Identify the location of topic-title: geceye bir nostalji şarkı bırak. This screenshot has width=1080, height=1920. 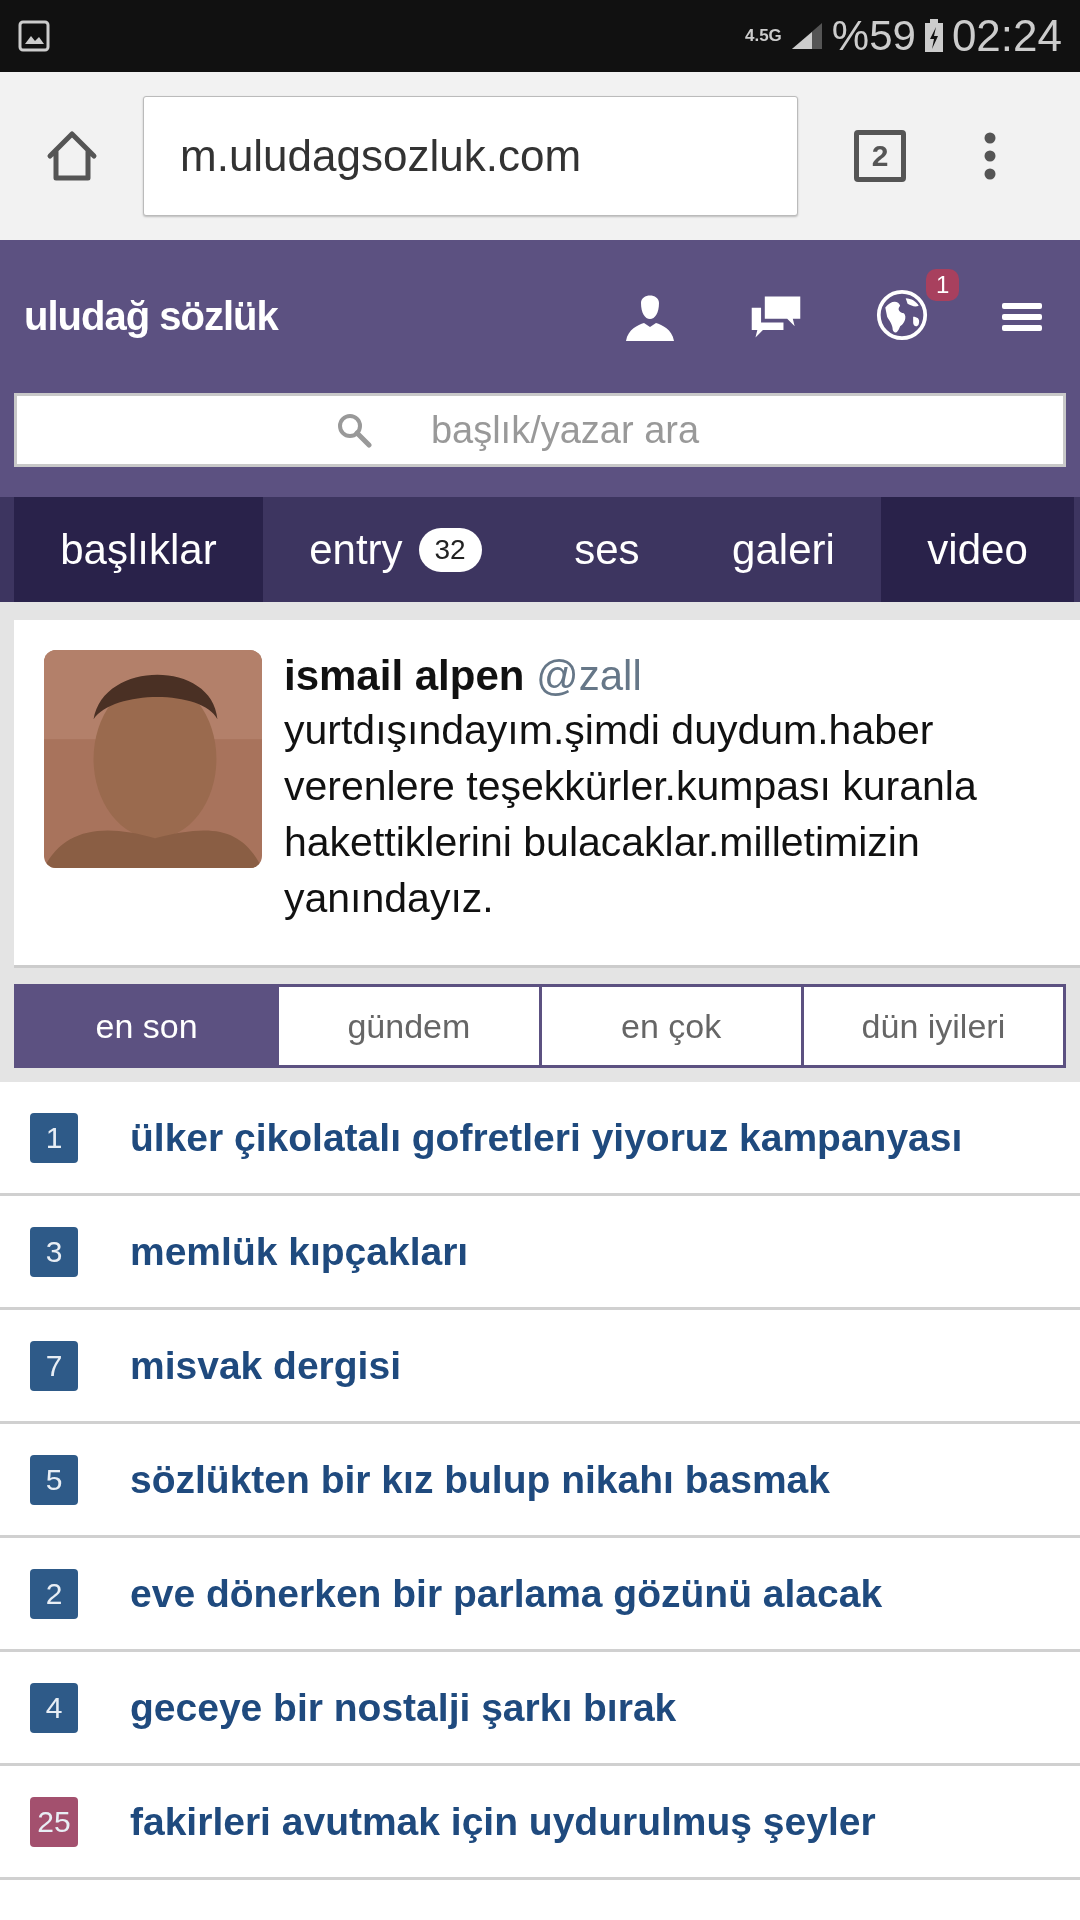
(403, 1707).